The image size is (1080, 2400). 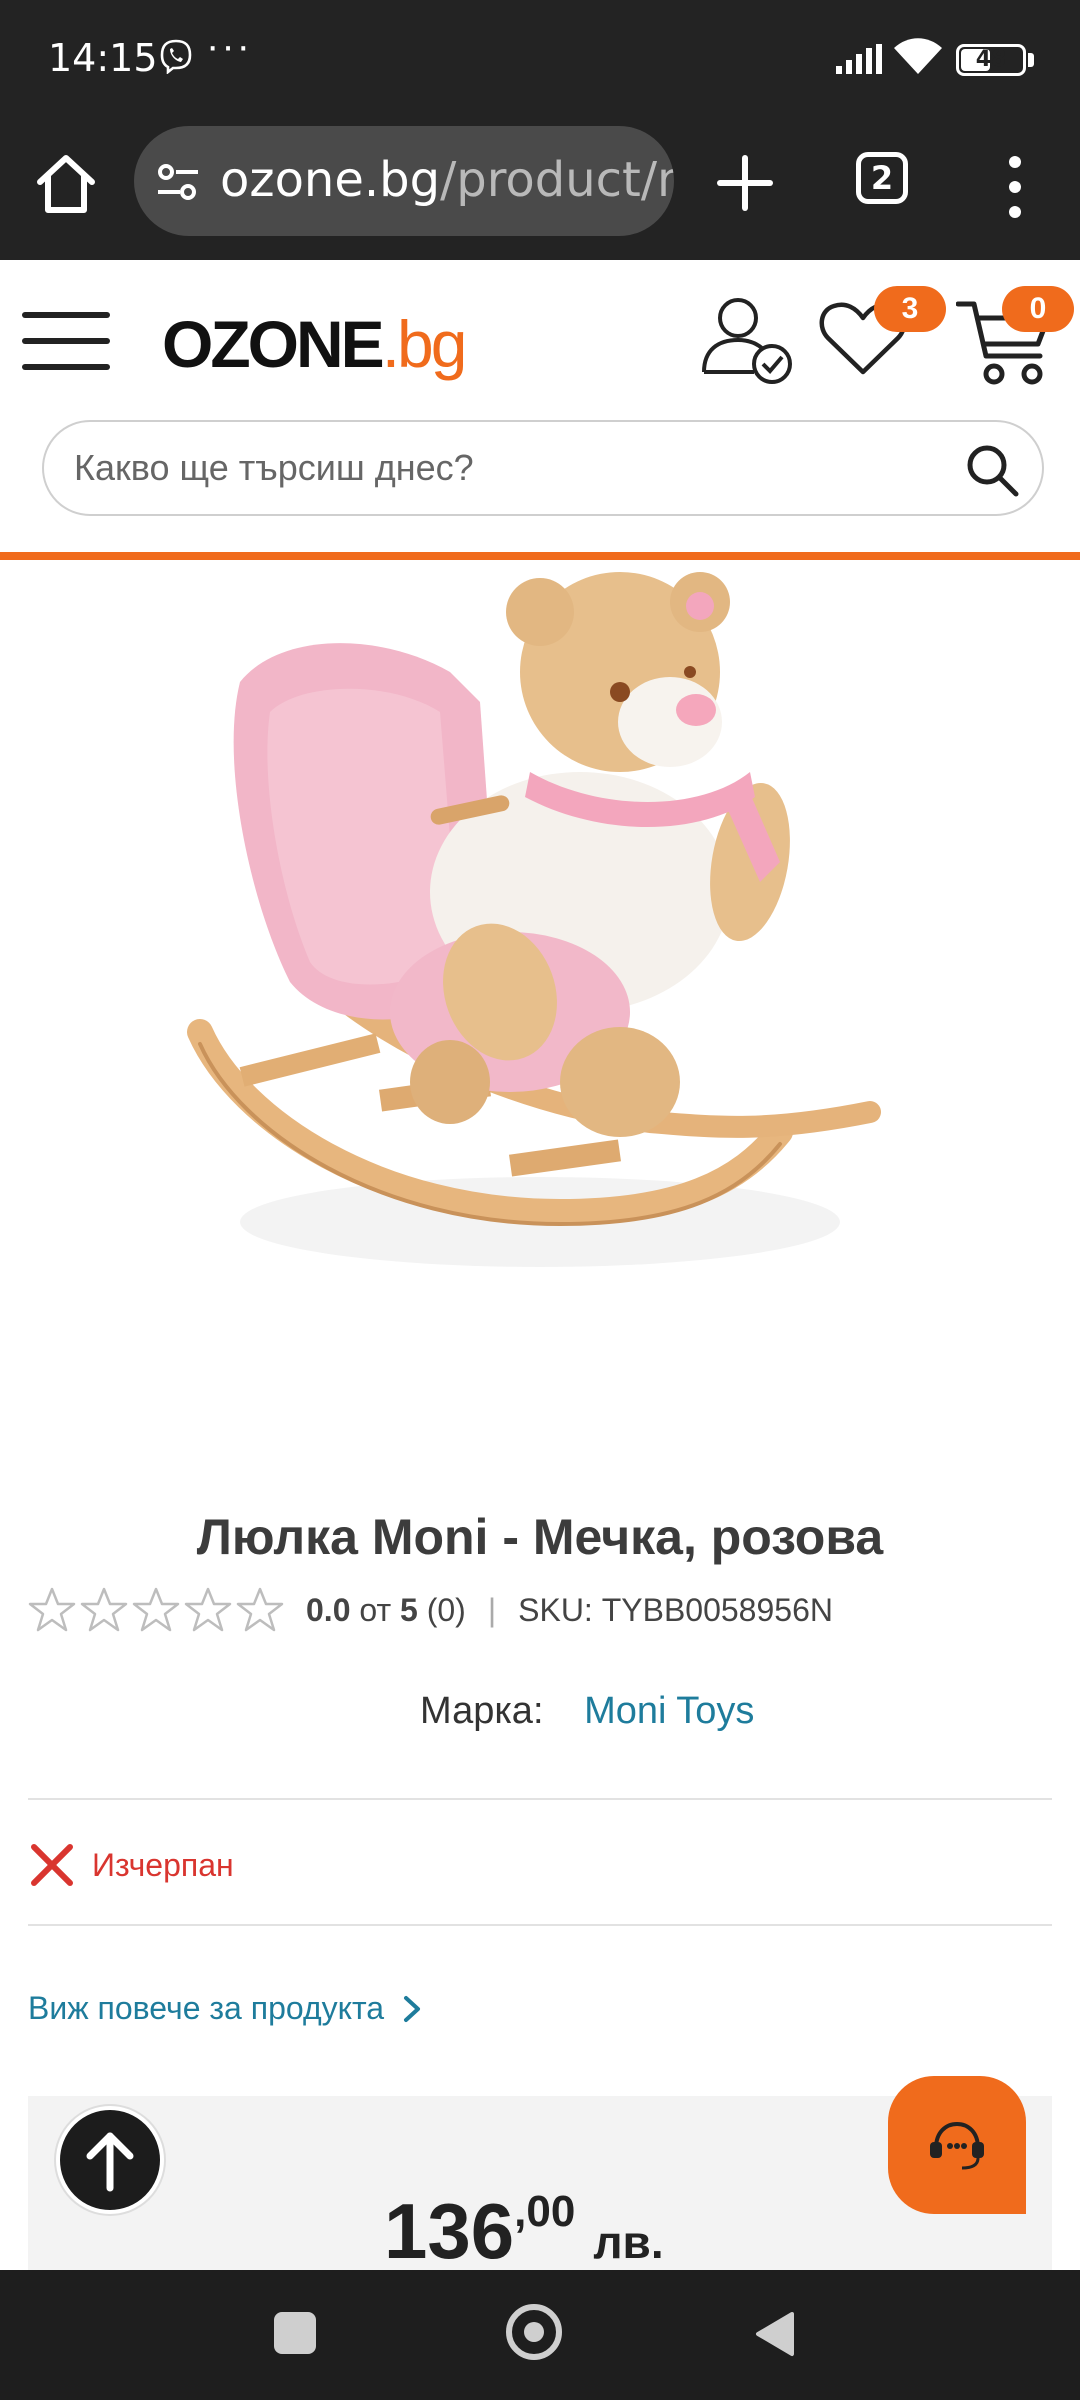 What do you see at coordinates (628, 2242) in the screenshot?
I see `price-currency: лв.` at bounding box center [628, 2242].